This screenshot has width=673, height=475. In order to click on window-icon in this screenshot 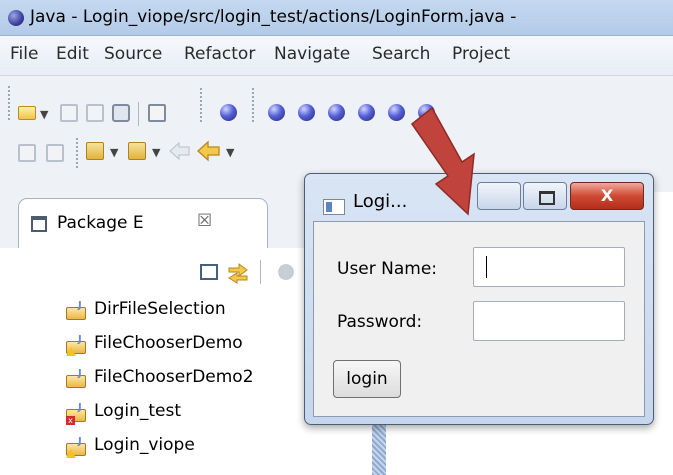, I will do `click(334, 207)`.